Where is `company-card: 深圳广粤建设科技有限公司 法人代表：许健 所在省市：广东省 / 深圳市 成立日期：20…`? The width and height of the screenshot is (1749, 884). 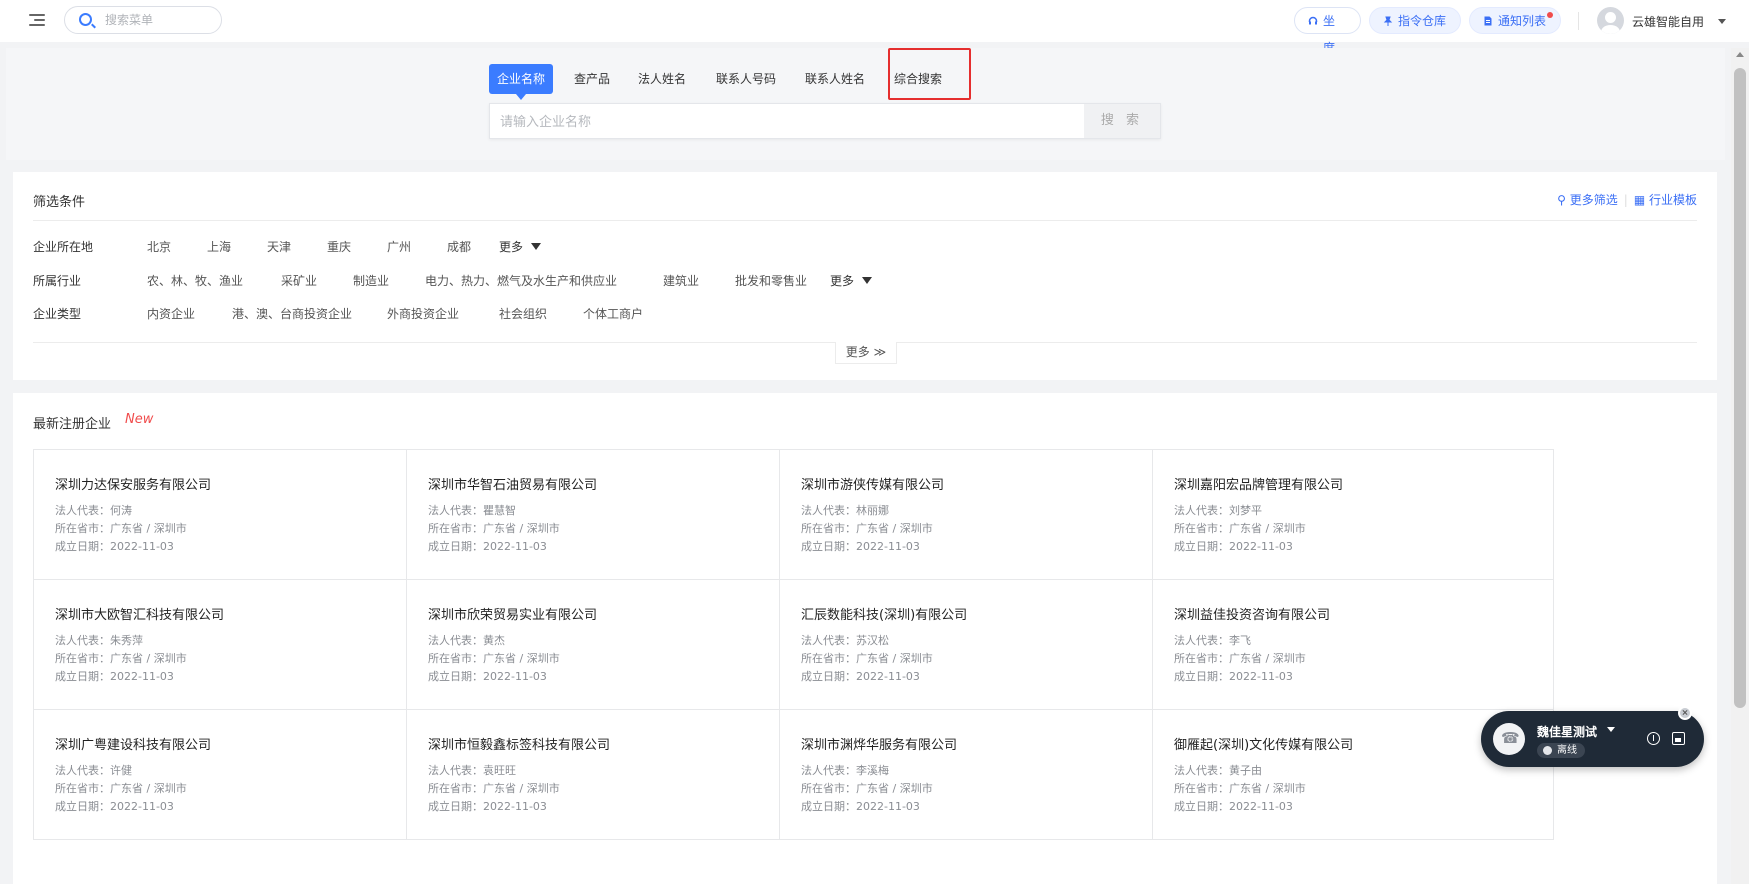
company-card: 深圳广粤建设科技有限公司 法人代表：许健 所在省市：广东省 / 深圳市 成立日期：20… is located at coordinates (234, 774).